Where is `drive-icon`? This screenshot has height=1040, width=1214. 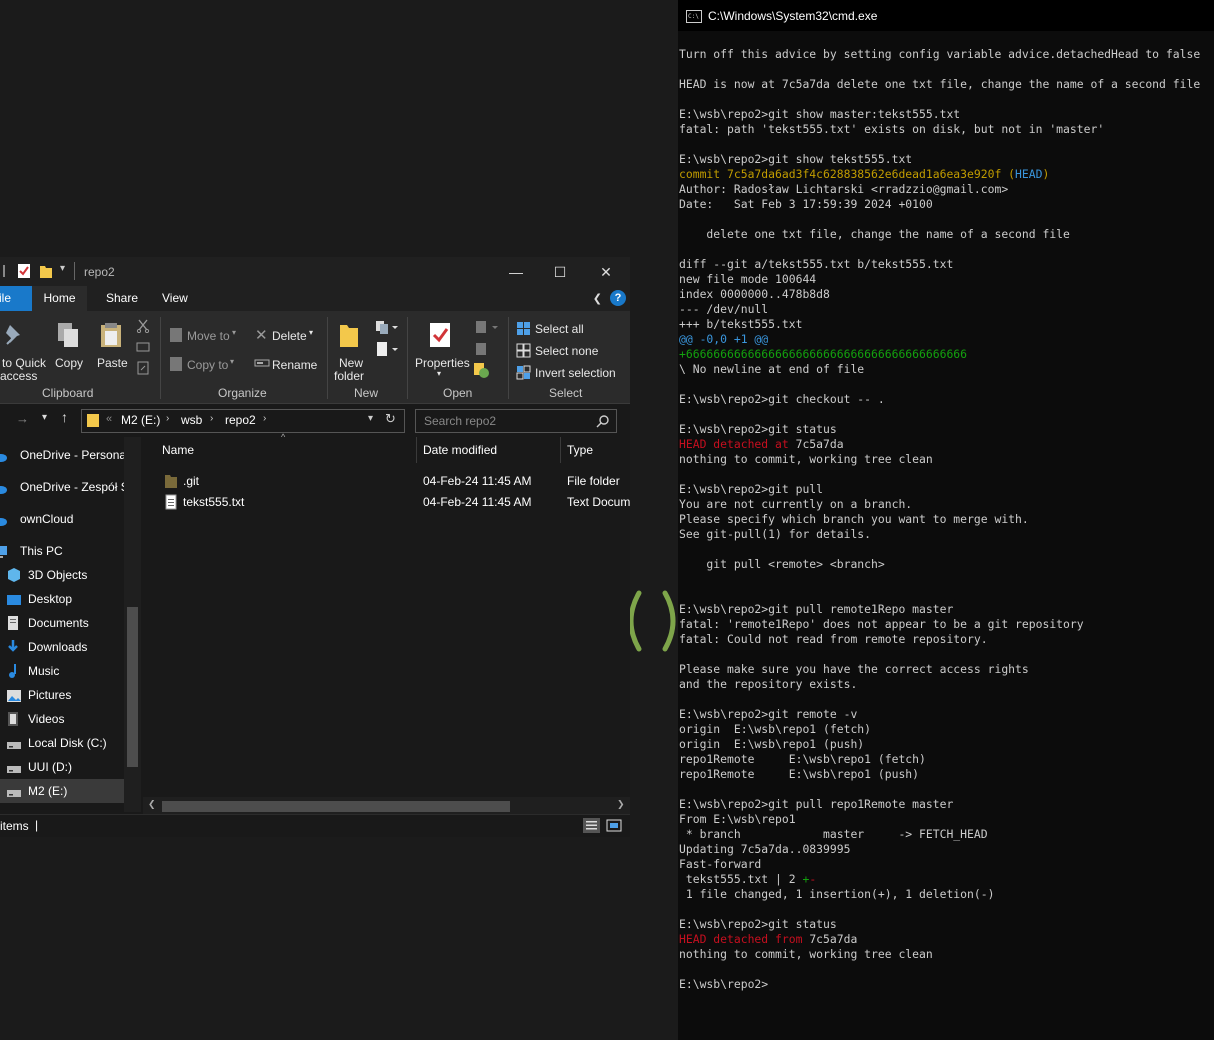
drive-icon is located at coordinates (14, 791).